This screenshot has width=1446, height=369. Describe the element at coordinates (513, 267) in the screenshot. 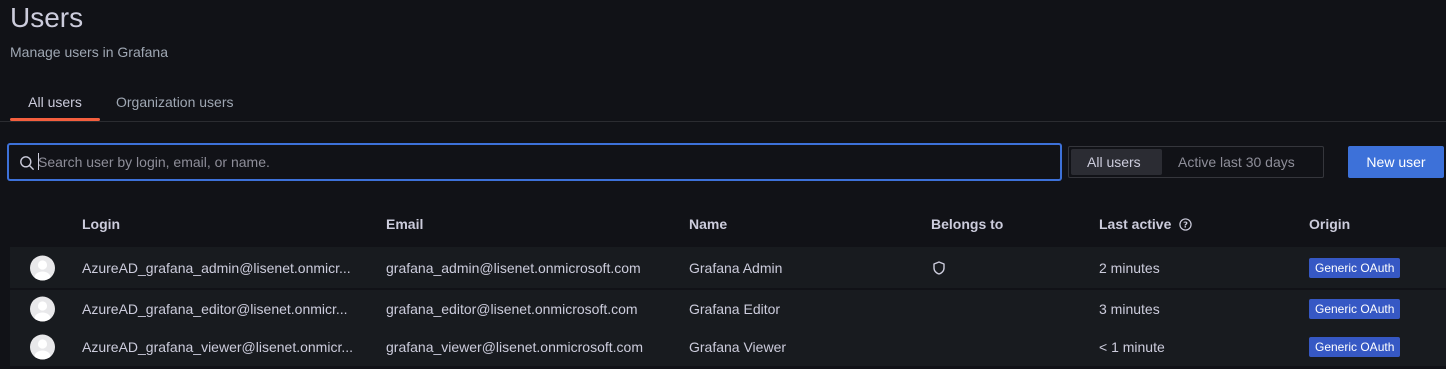

I see `email-cell: grafana_admin@lisenet.onmicrosoft.com` at that location.